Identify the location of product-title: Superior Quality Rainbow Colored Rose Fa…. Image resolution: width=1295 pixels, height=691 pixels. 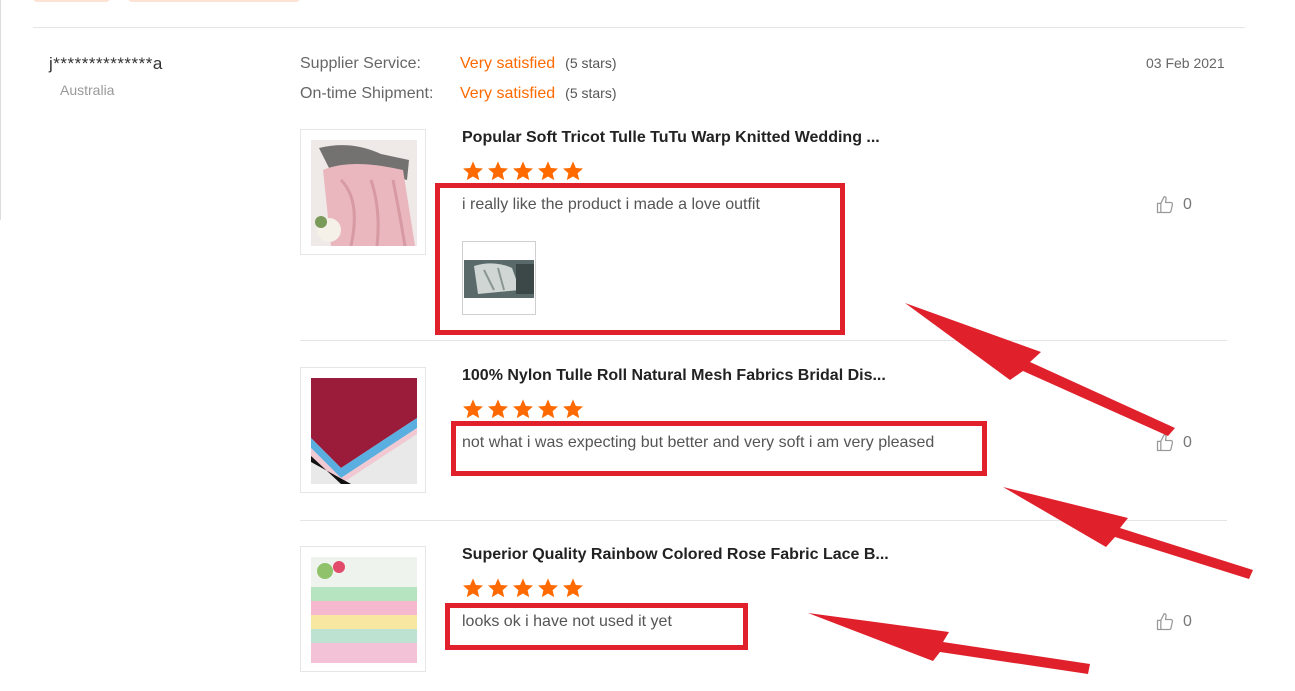
(675, 555).